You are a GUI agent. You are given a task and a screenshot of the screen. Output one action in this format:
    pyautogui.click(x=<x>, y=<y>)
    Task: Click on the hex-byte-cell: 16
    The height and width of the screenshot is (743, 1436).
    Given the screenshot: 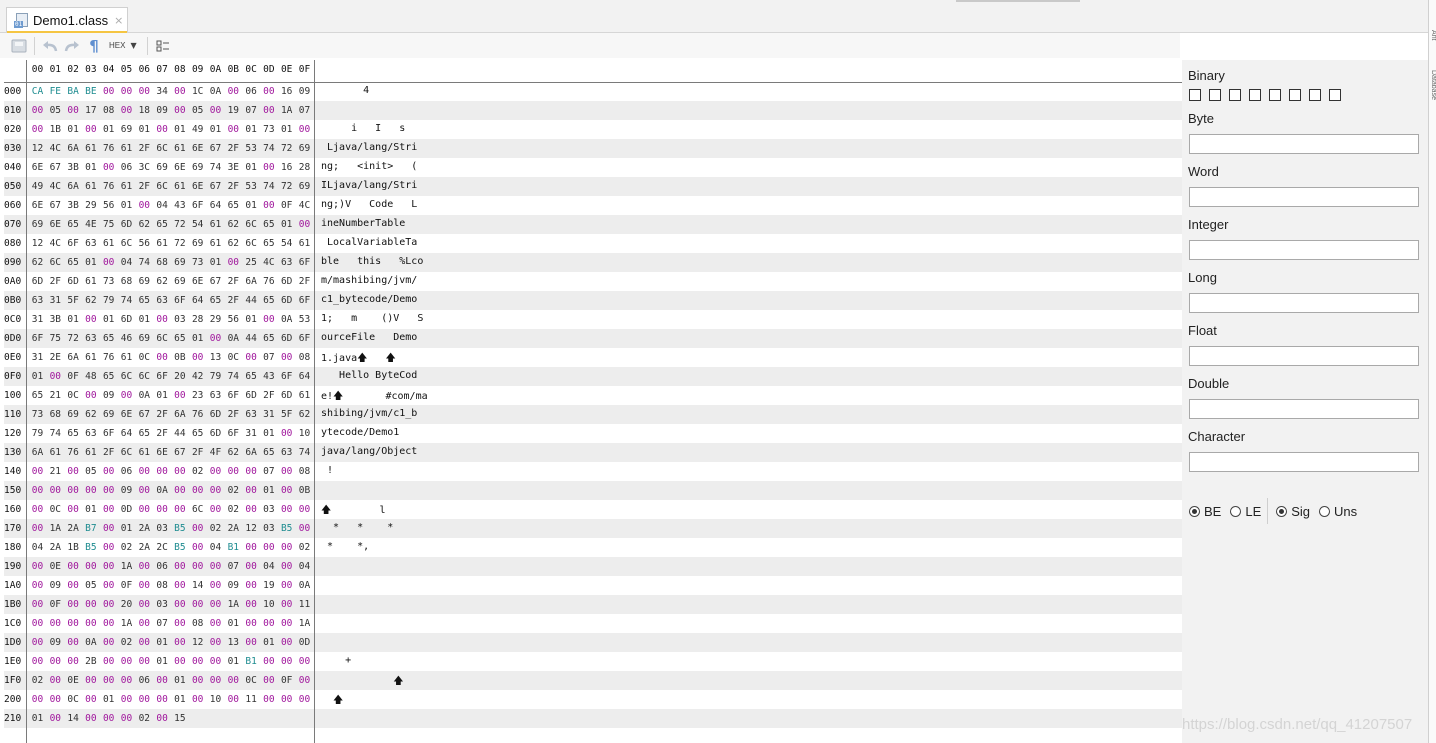 What is the action you would take?
    pyautogui.click(x=286, y=91)
    